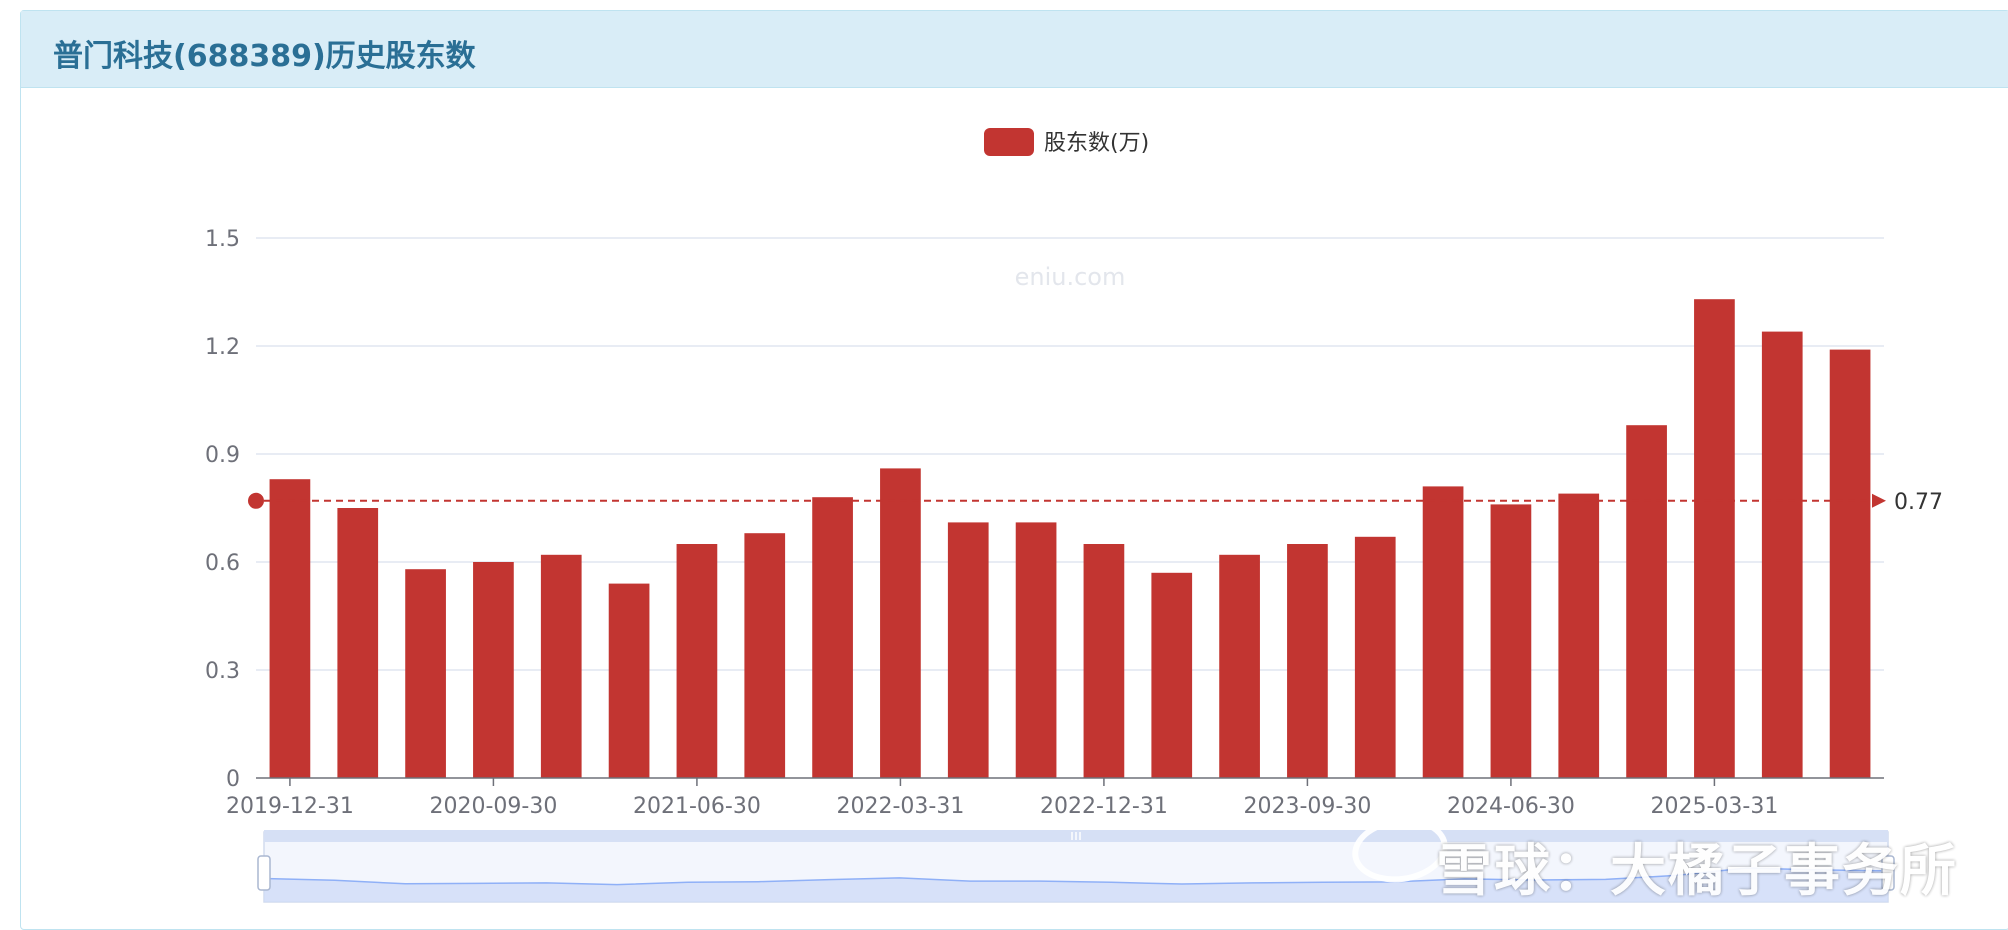 This screenshot has width=2008, height=930. Describe the element at coordinates (1070, 277) in the screenshot. I see `site-watermark: eniu.com` at that location.